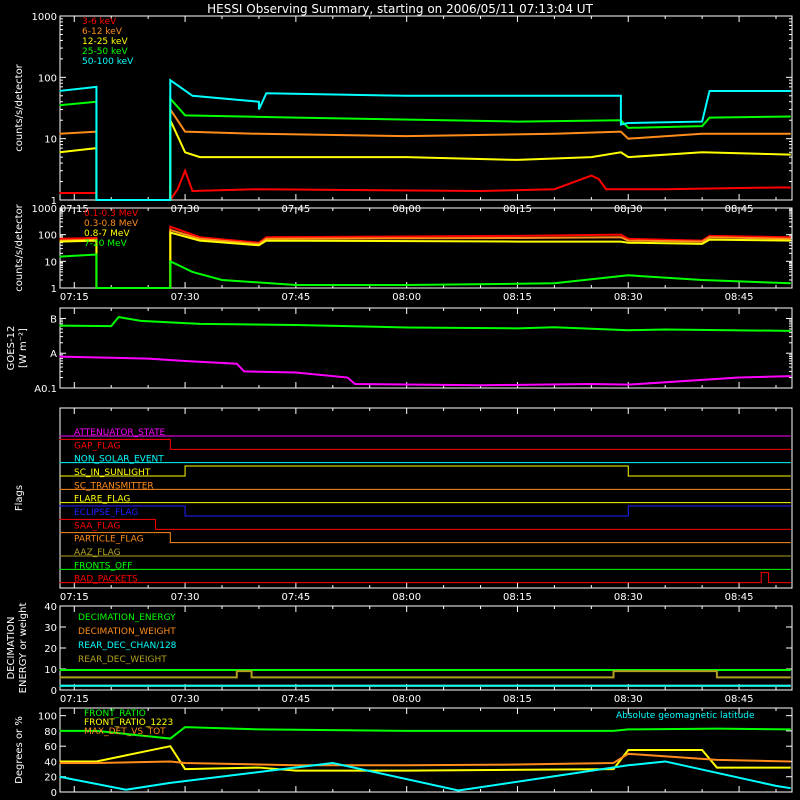  Describe the element at coordinates (11, 348) in the screenshot. I see `y-axis-label: GOES-12` at that location.